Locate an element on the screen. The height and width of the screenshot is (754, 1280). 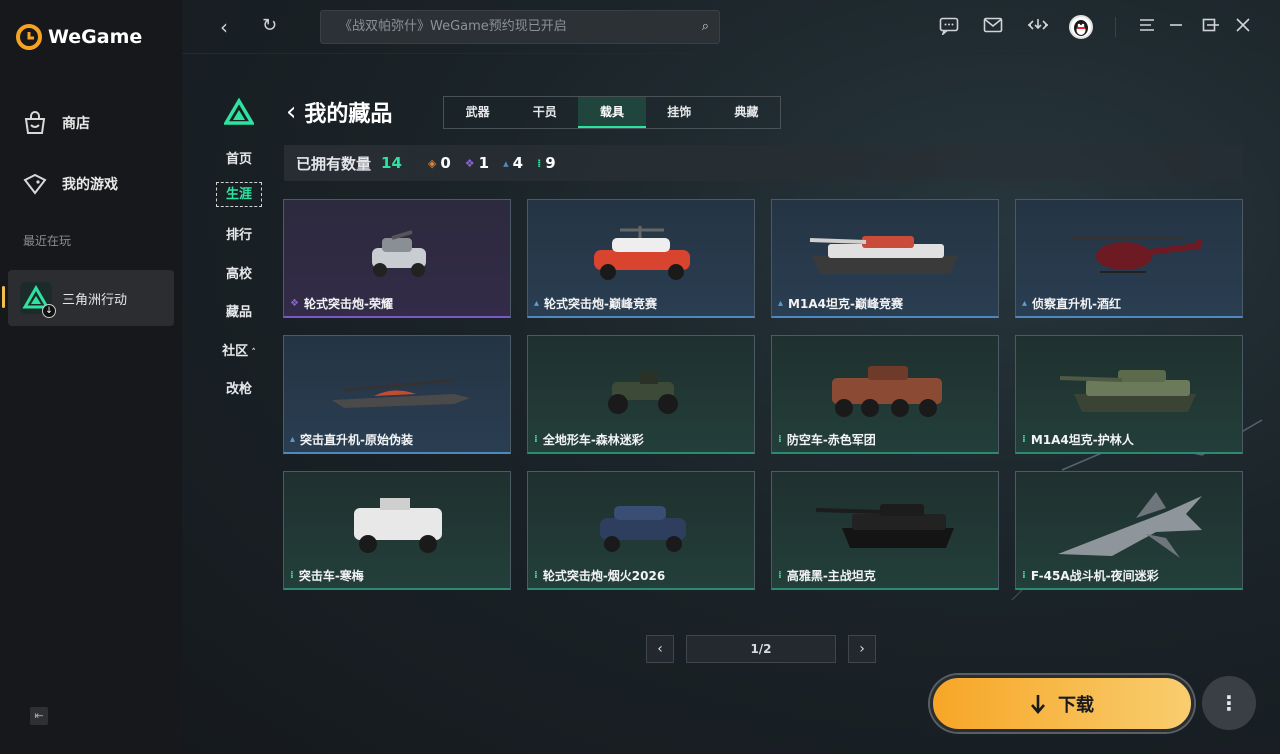
wegame-logo: WeGame is located at coordinates (79, 37).